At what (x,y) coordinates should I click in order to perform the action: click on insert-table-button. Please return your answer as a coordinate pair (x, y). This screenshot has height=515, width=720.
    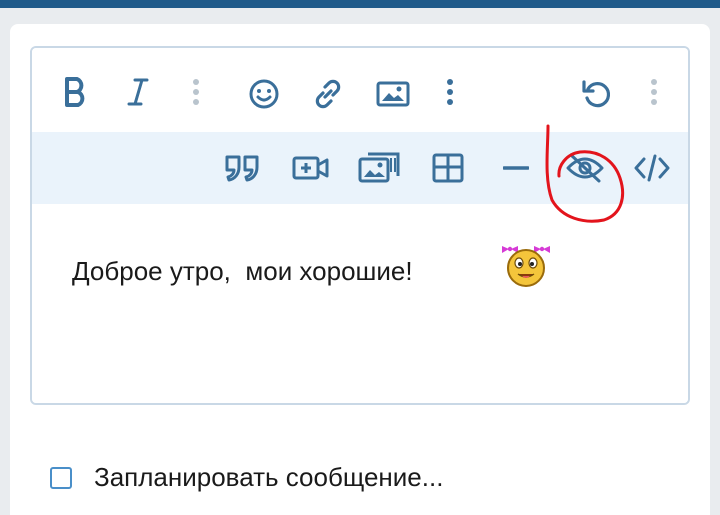
    Looking at the image, I should click on (448, 168).